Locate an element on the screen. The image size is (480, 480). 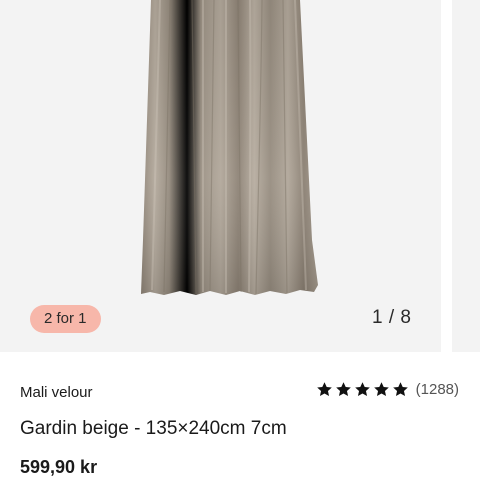
product-rating: (1288) is located at coordinates (387, 389).